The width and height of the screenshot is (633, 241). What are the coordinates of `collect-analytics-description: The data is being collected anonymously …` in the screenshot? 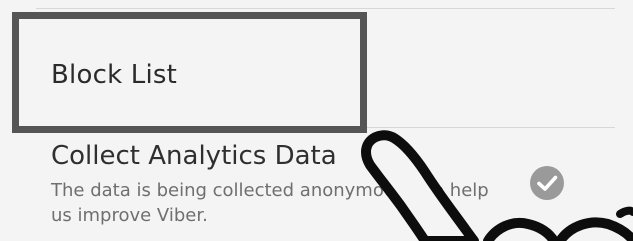 It's located at (270, 203).